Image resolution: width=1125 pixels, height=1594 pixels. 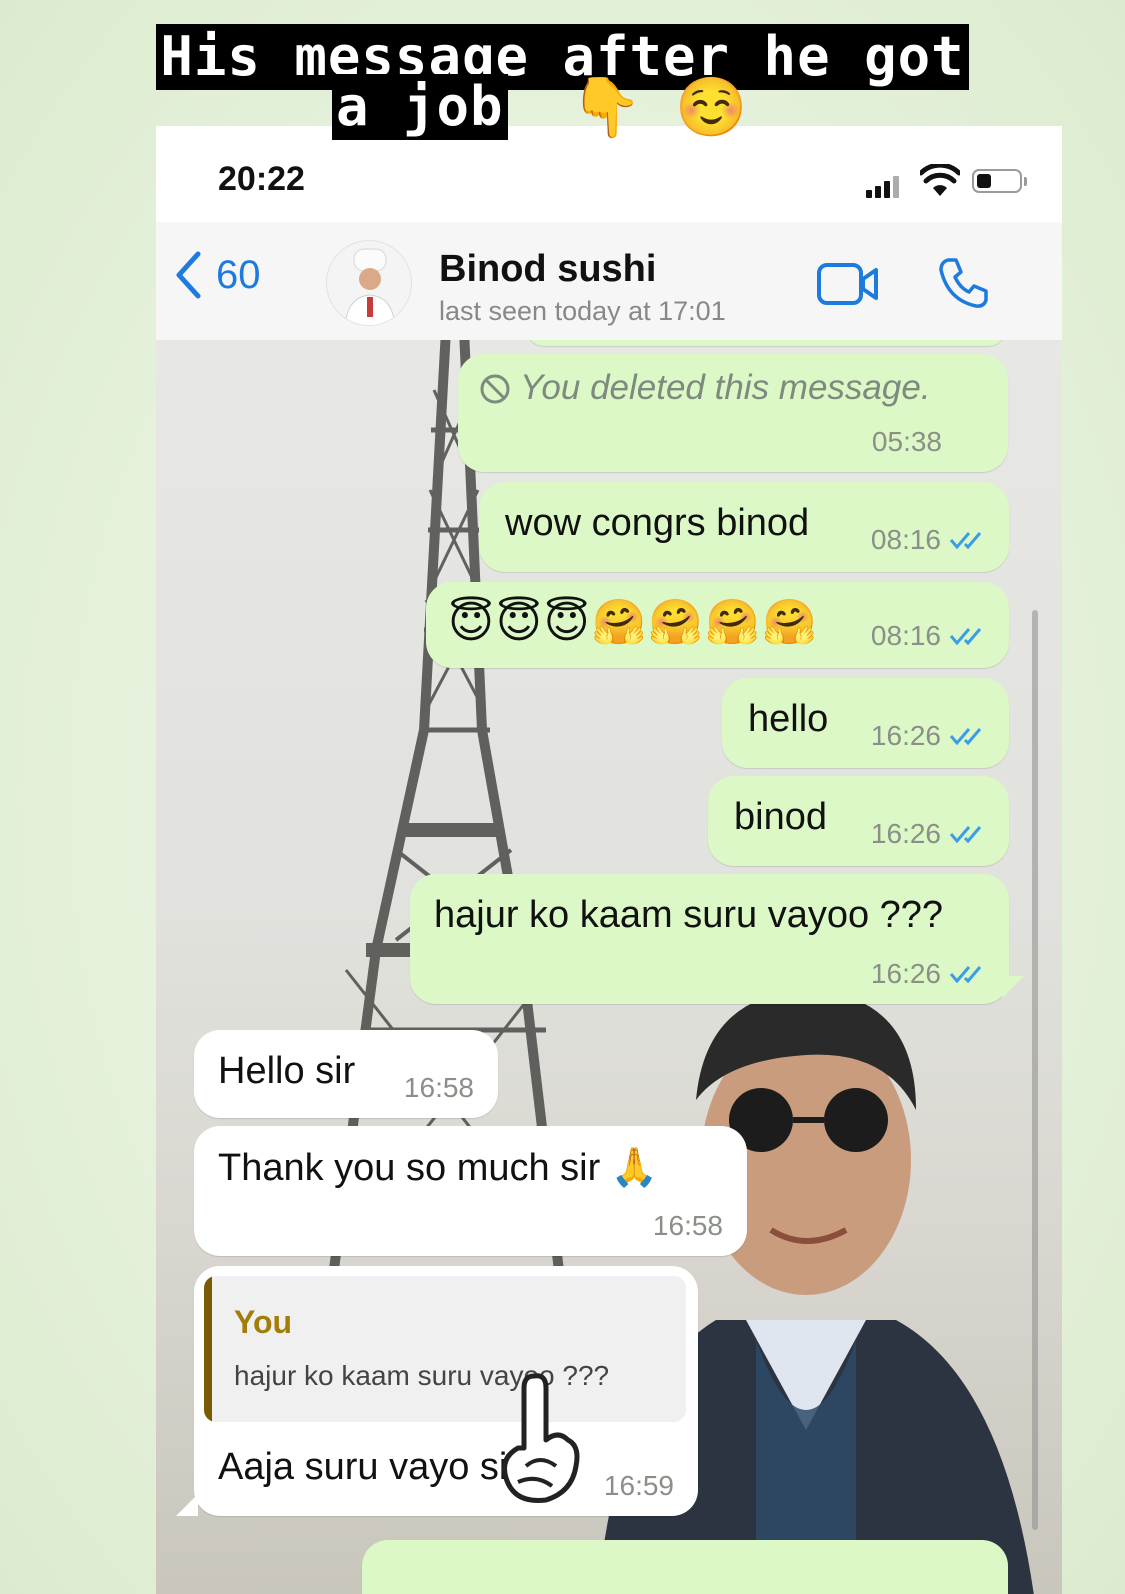 I want to click on message-outgoing: wow congrs binod 08:16, so click(x=744, y=527).